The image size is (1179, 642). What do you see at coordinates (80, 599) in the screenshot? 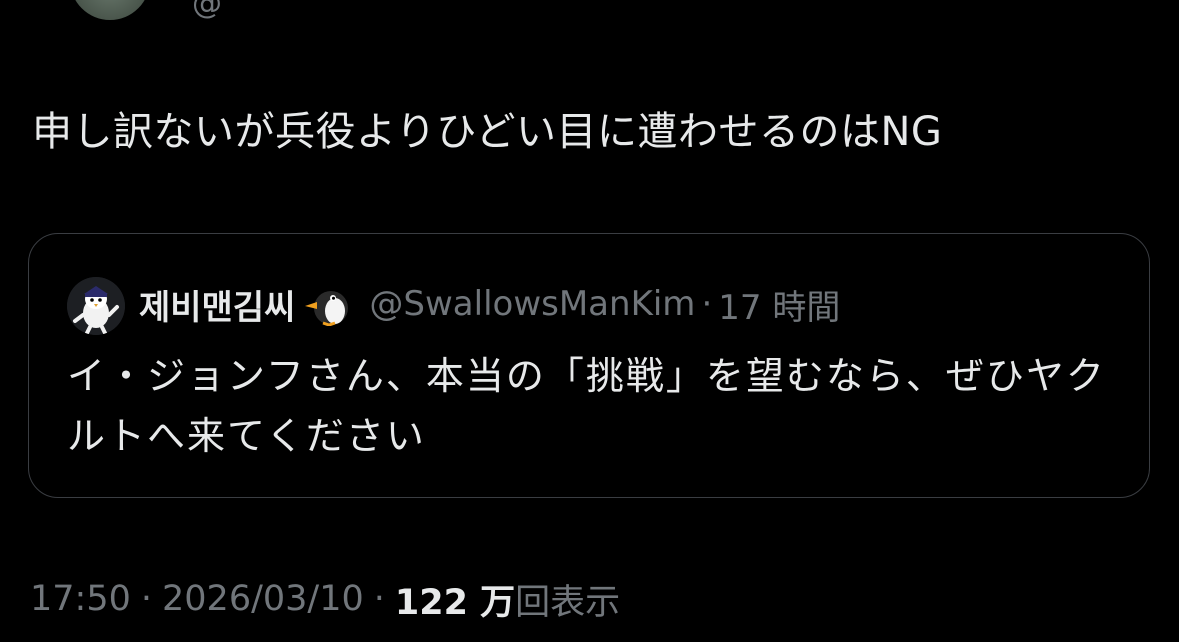
I see `tweet-time: 17:50` at bounding box center [80, 599].